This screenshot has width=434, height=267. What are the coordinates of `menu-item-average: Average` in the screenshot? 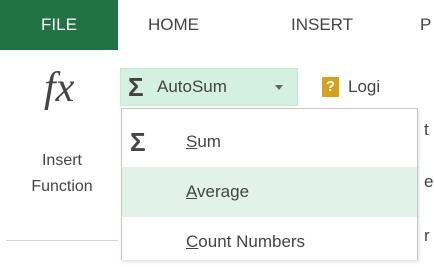 It's located at (269, 192).